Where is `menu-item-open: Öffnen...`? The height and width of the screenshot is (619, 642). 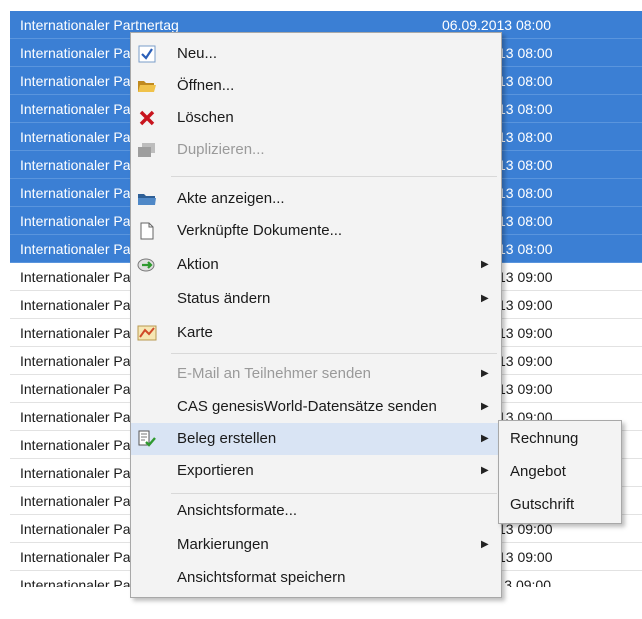
menu-item-open: Öffnen... is located at coordinates (316, 86).